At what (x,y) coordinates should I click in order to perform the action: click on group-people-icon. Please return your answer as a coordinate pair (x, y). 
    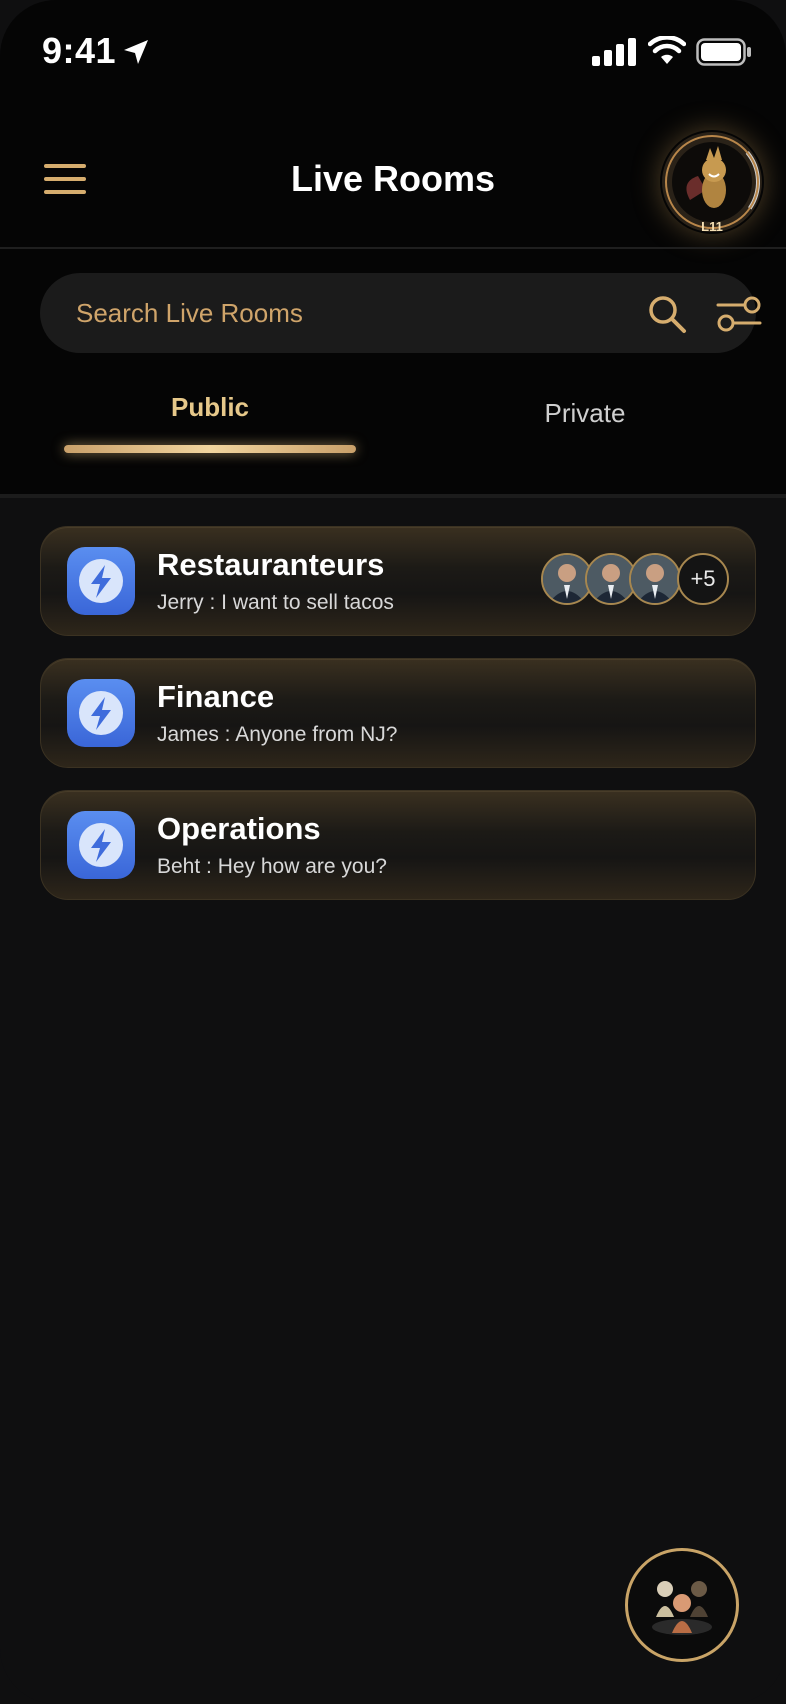
    Looking at the image, I should click on (682, 1608).